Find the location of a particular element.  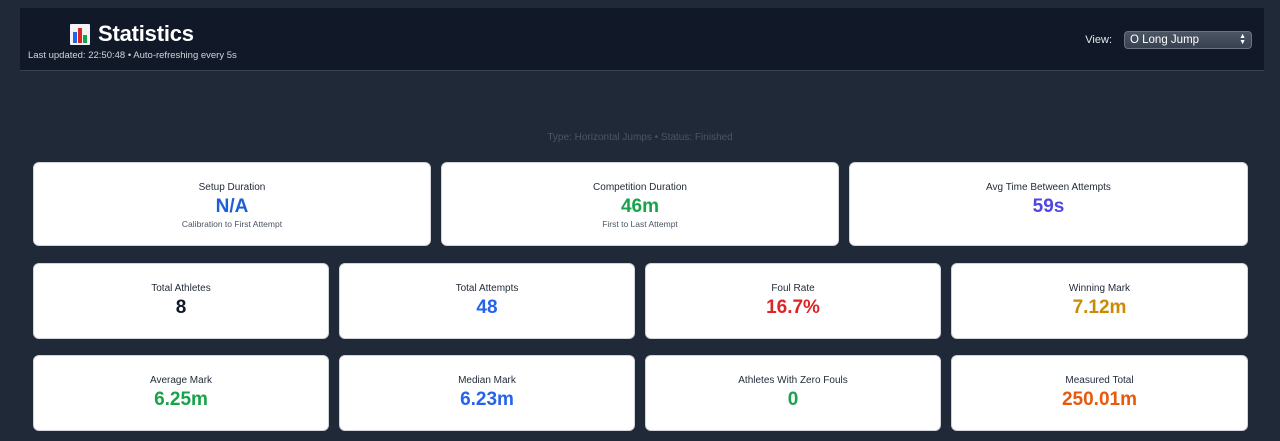

card-label: Winning Mark is located at coordinates (1099, 288).